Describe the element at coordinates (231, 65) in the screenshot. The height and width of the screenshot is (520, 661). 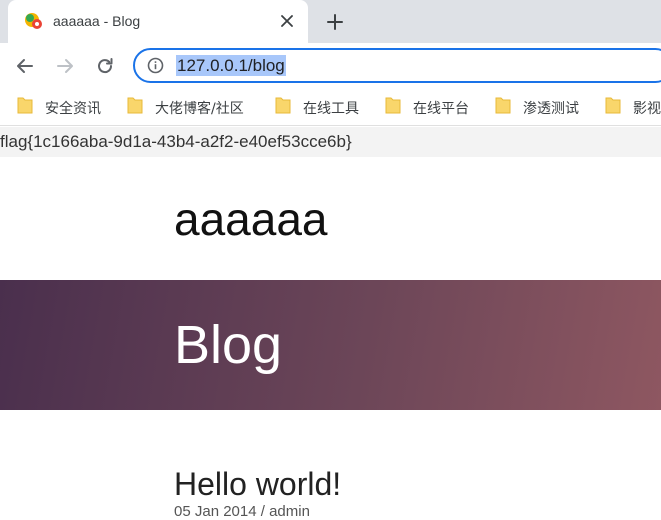
I see `url-text: 127.0.0.1/blog` at that location.